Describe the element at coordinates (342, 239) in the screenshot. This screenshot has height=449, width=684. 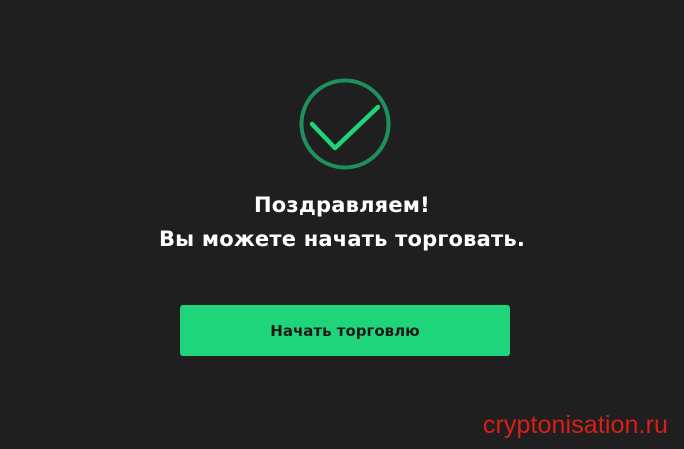
I see `success-subtitle: Вы можете начать торговать.` at that location.